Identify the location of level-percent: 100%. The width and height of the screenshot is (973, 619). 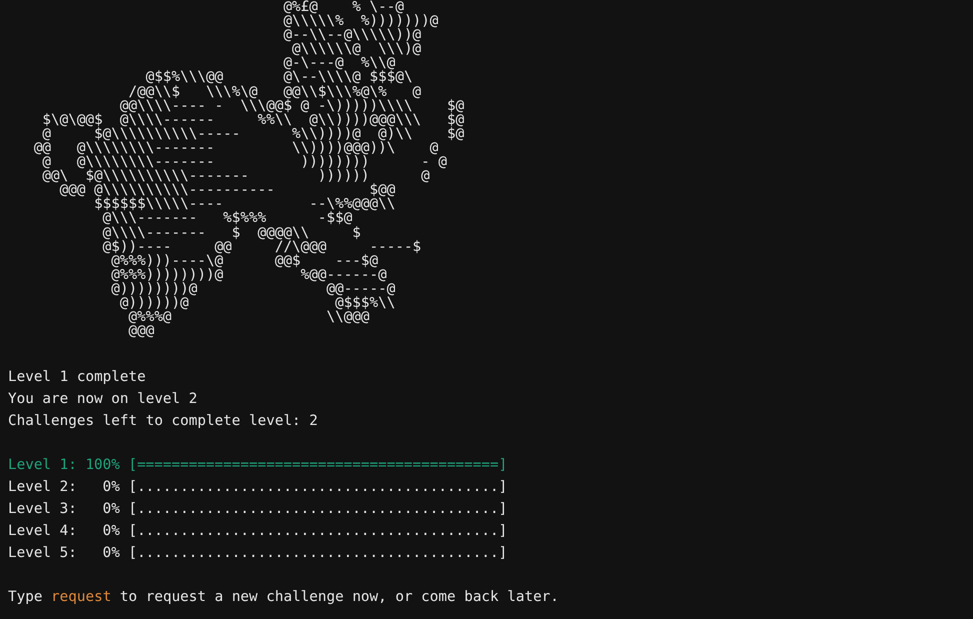
(102, 466).